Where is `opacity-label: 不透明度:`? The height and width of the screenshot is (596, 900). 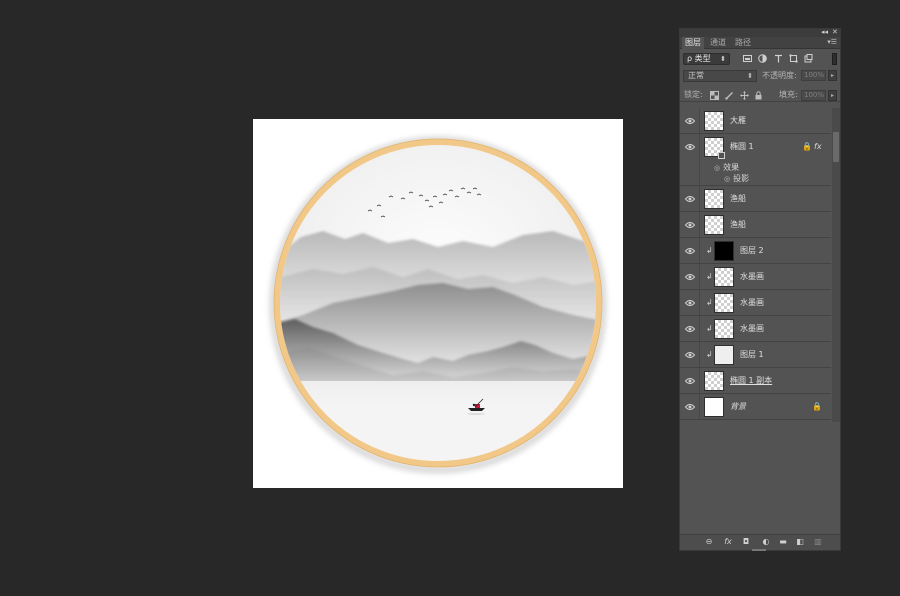 opacity-label: 不透明度: is located at coordinates (779, 75).